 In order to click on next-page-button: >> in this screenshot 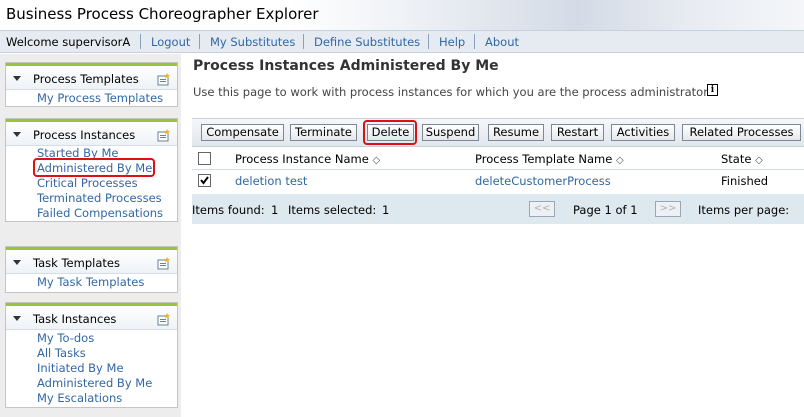, I will do `click(668, 209)`.